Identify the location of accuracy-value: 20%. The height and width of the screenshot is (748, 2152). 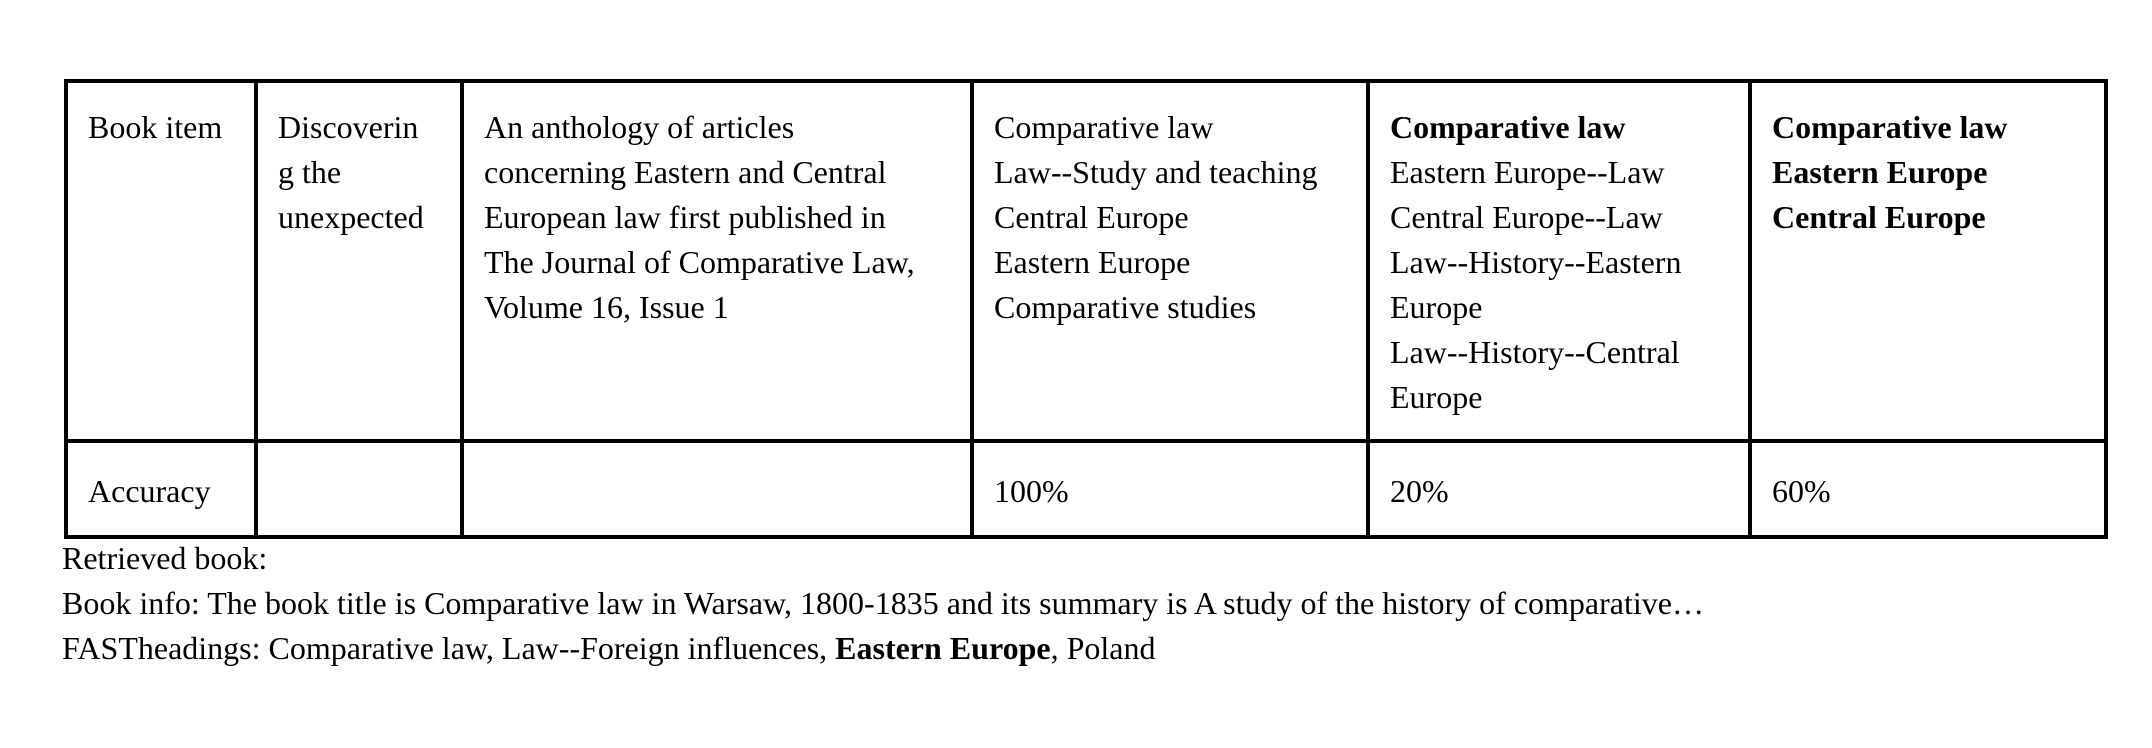
(1419, 491).